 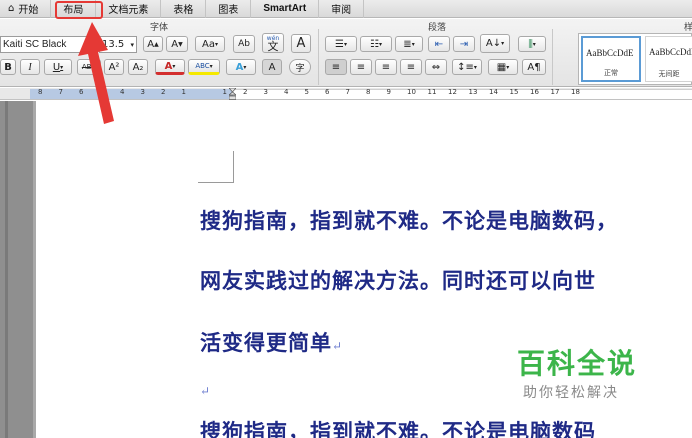 I want to click on ruler-number: 5, so click(x=306, y=92).